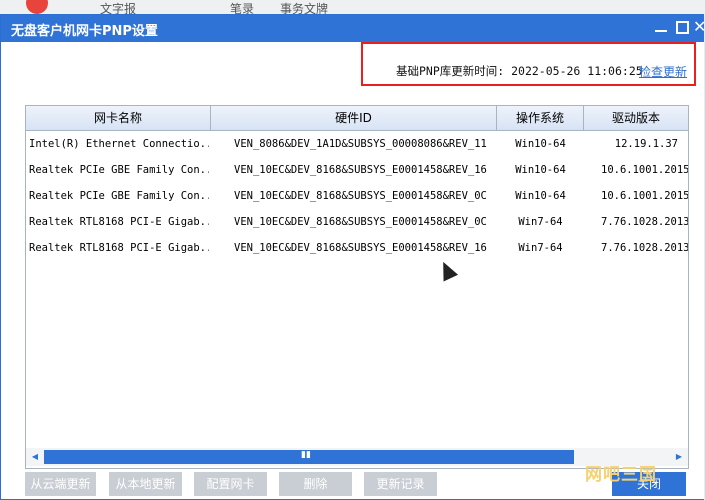  Describe the element at coordinates (699, 27) in the screenshot. I see `close-icon: ✕` at that location.